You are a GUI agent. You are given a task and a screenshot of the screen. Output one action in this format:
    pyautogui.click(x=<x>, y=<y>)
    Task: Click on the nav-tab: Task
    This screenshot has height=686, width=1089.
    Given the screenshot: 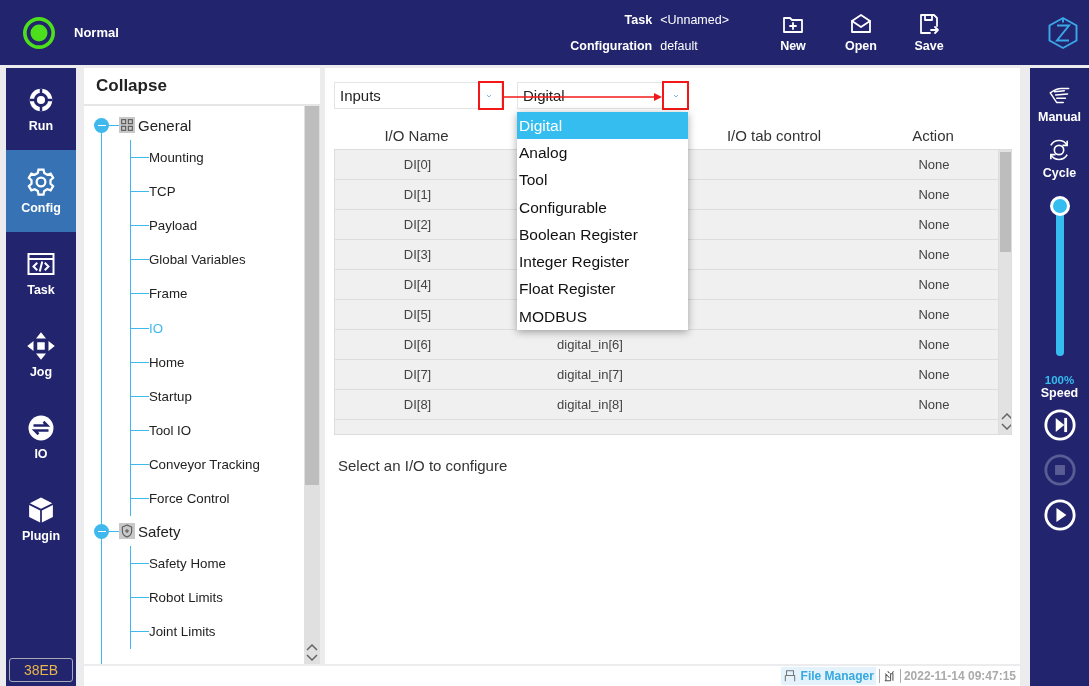 What is the action you would take?
    pyautogui.click(x=41, y=273)
    